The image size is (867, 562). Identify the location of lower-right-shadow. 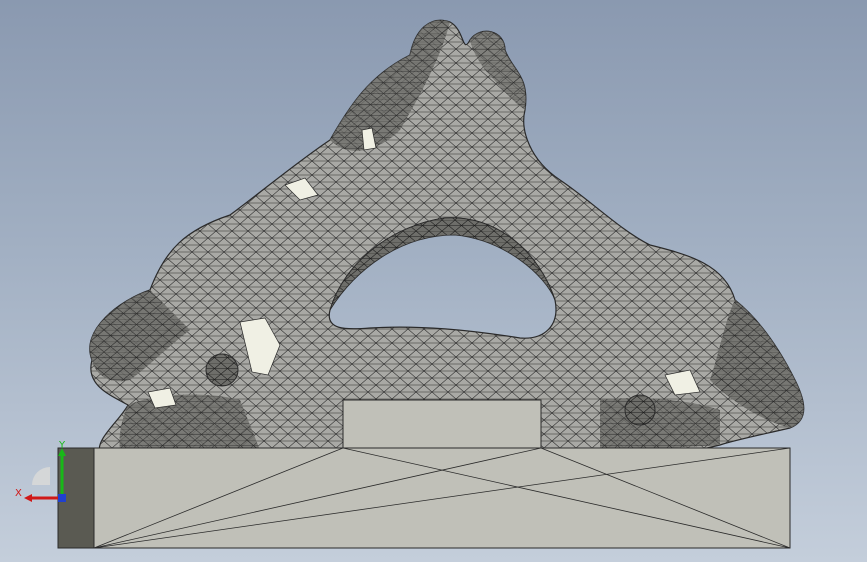
(660, 425).